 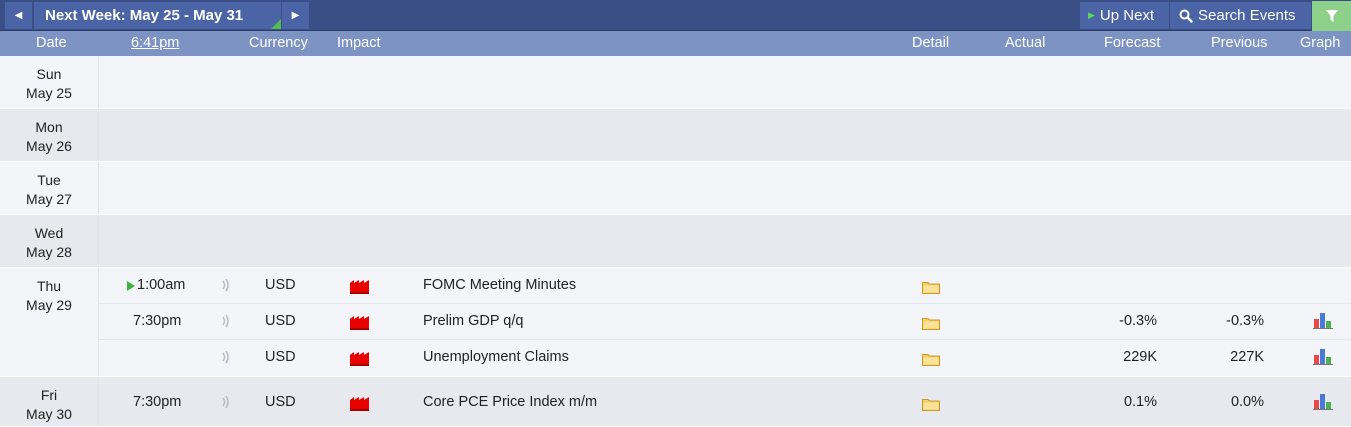 I want to click on next-week-button: ▶, so click(x=295, y=15).